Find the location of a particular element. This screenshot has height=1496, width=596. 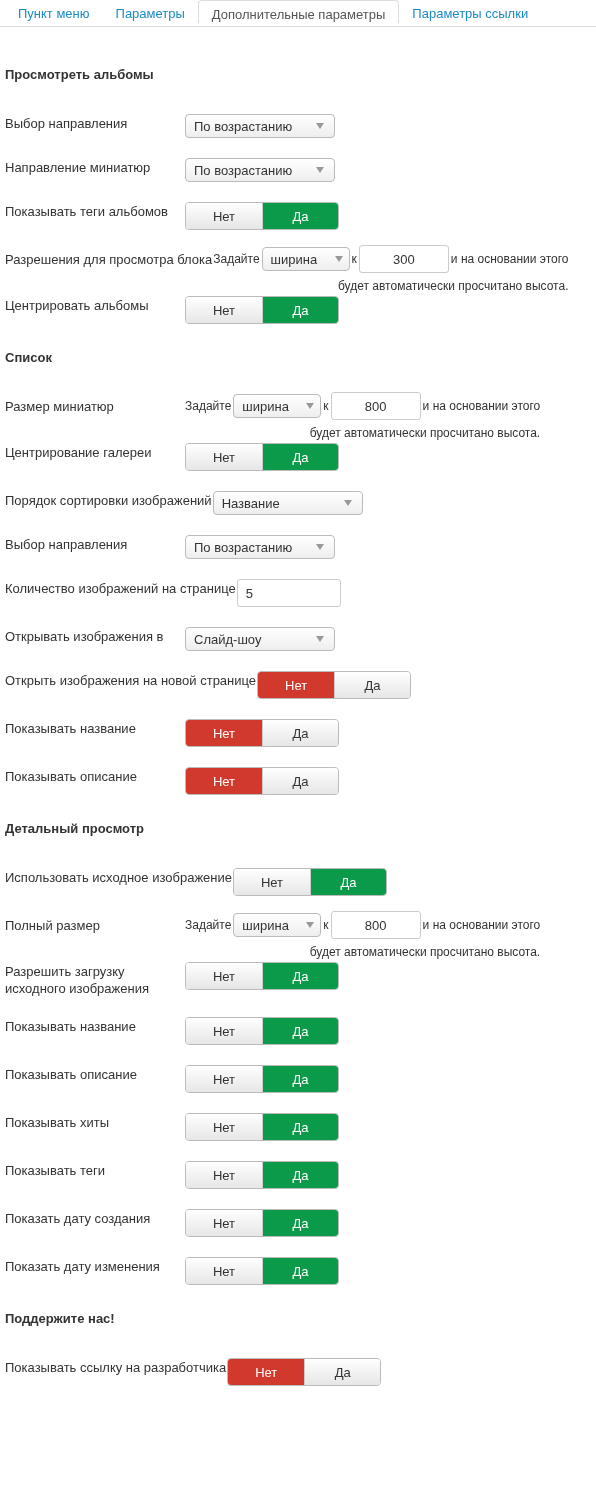

field-label: Разрешения для просмотра блока is located at coordinates (109, 259).